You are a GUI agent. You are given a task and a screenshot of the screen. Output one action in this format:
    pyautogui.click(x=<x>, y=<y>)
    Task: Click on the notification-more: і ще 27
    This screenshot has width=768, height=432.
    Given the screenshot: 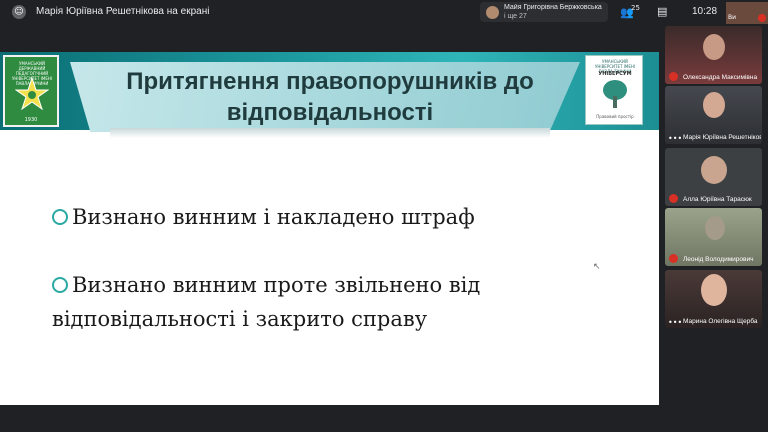 What is the action you would take?
    pyautogui.click(x=515, y=16)
    